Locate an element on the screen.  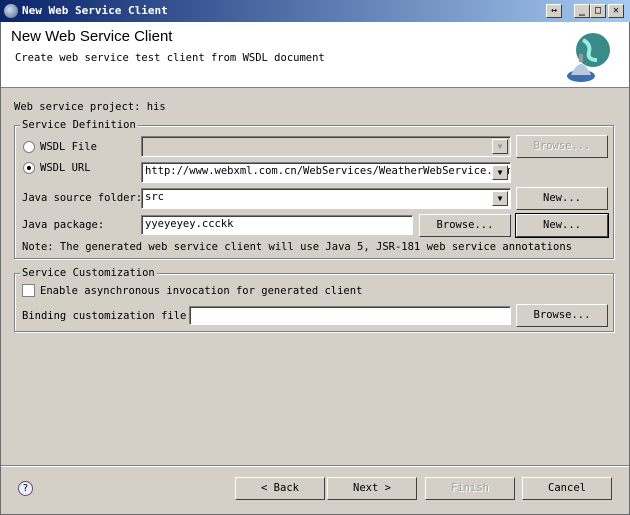
source-folder-label: Java source folder: is located at coordinates (82, 198).